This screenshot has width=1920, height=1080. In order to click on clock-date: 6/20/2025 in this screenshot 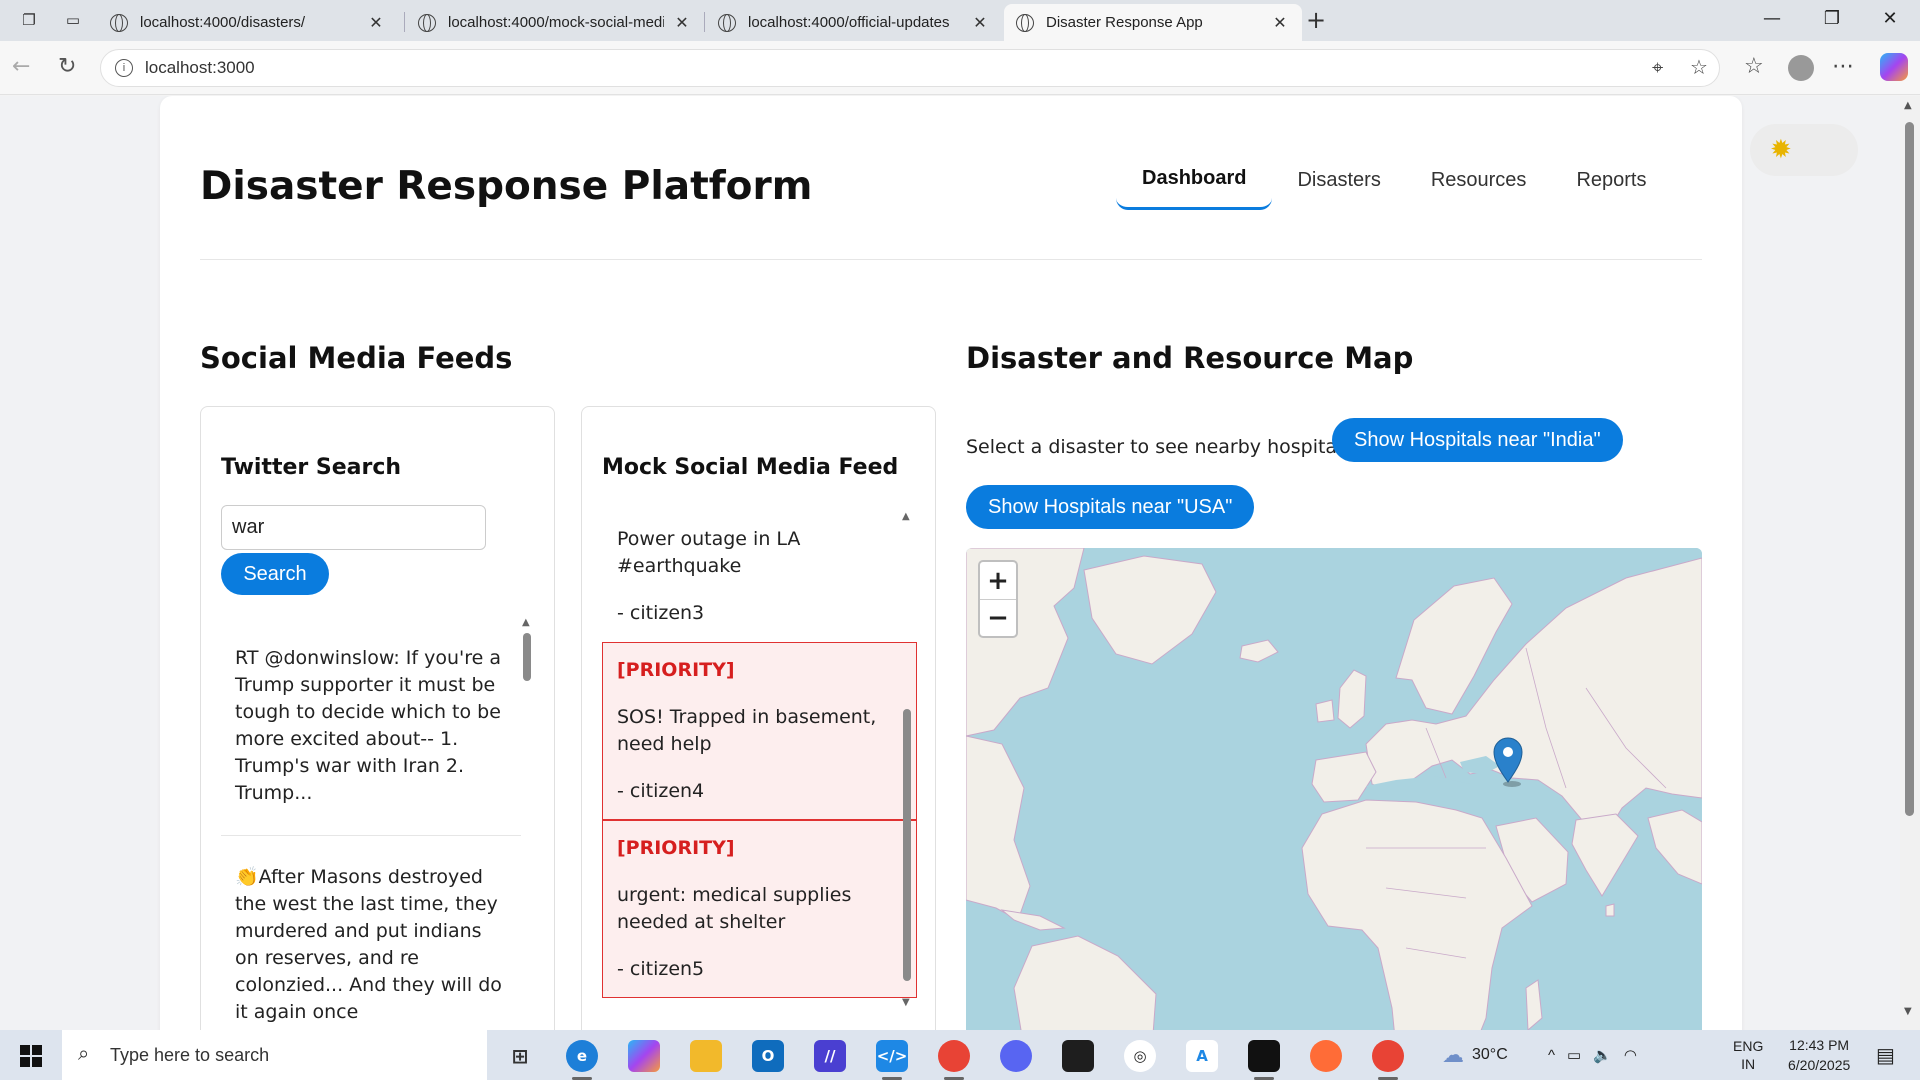, I will do `click(1819, 1065)`.